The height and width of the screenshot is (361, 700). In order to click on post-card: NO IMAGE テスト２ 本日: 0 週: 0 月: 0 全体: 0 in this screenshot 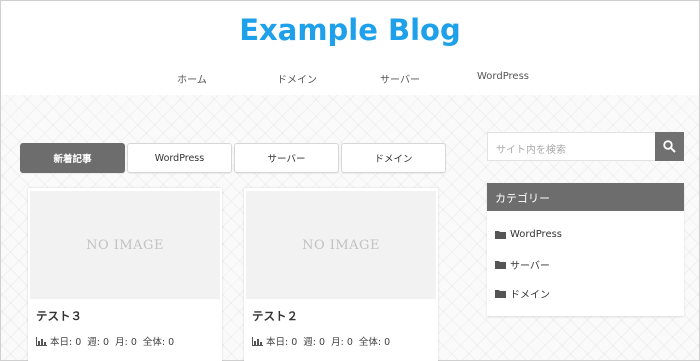, I will do `click(341, 274)`.